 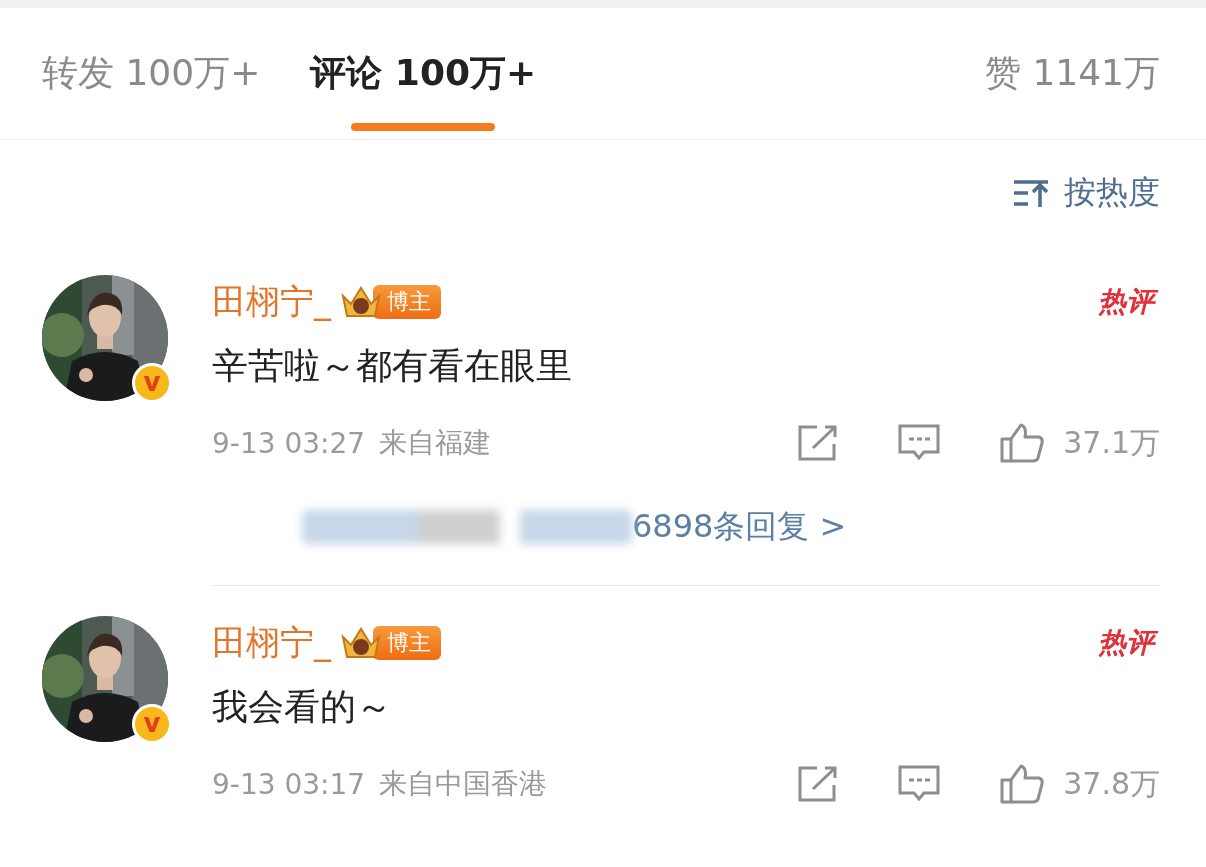 I want to click on comment-time: 9-13 03:27, so click(x=289, y=443).